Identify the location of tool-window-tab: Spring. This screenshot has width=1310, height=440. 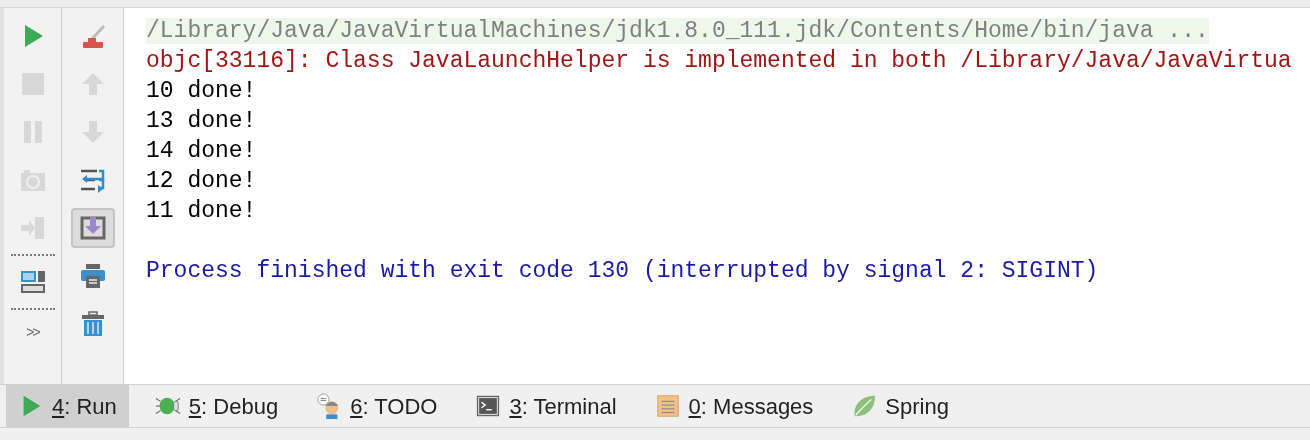
(900, 406).